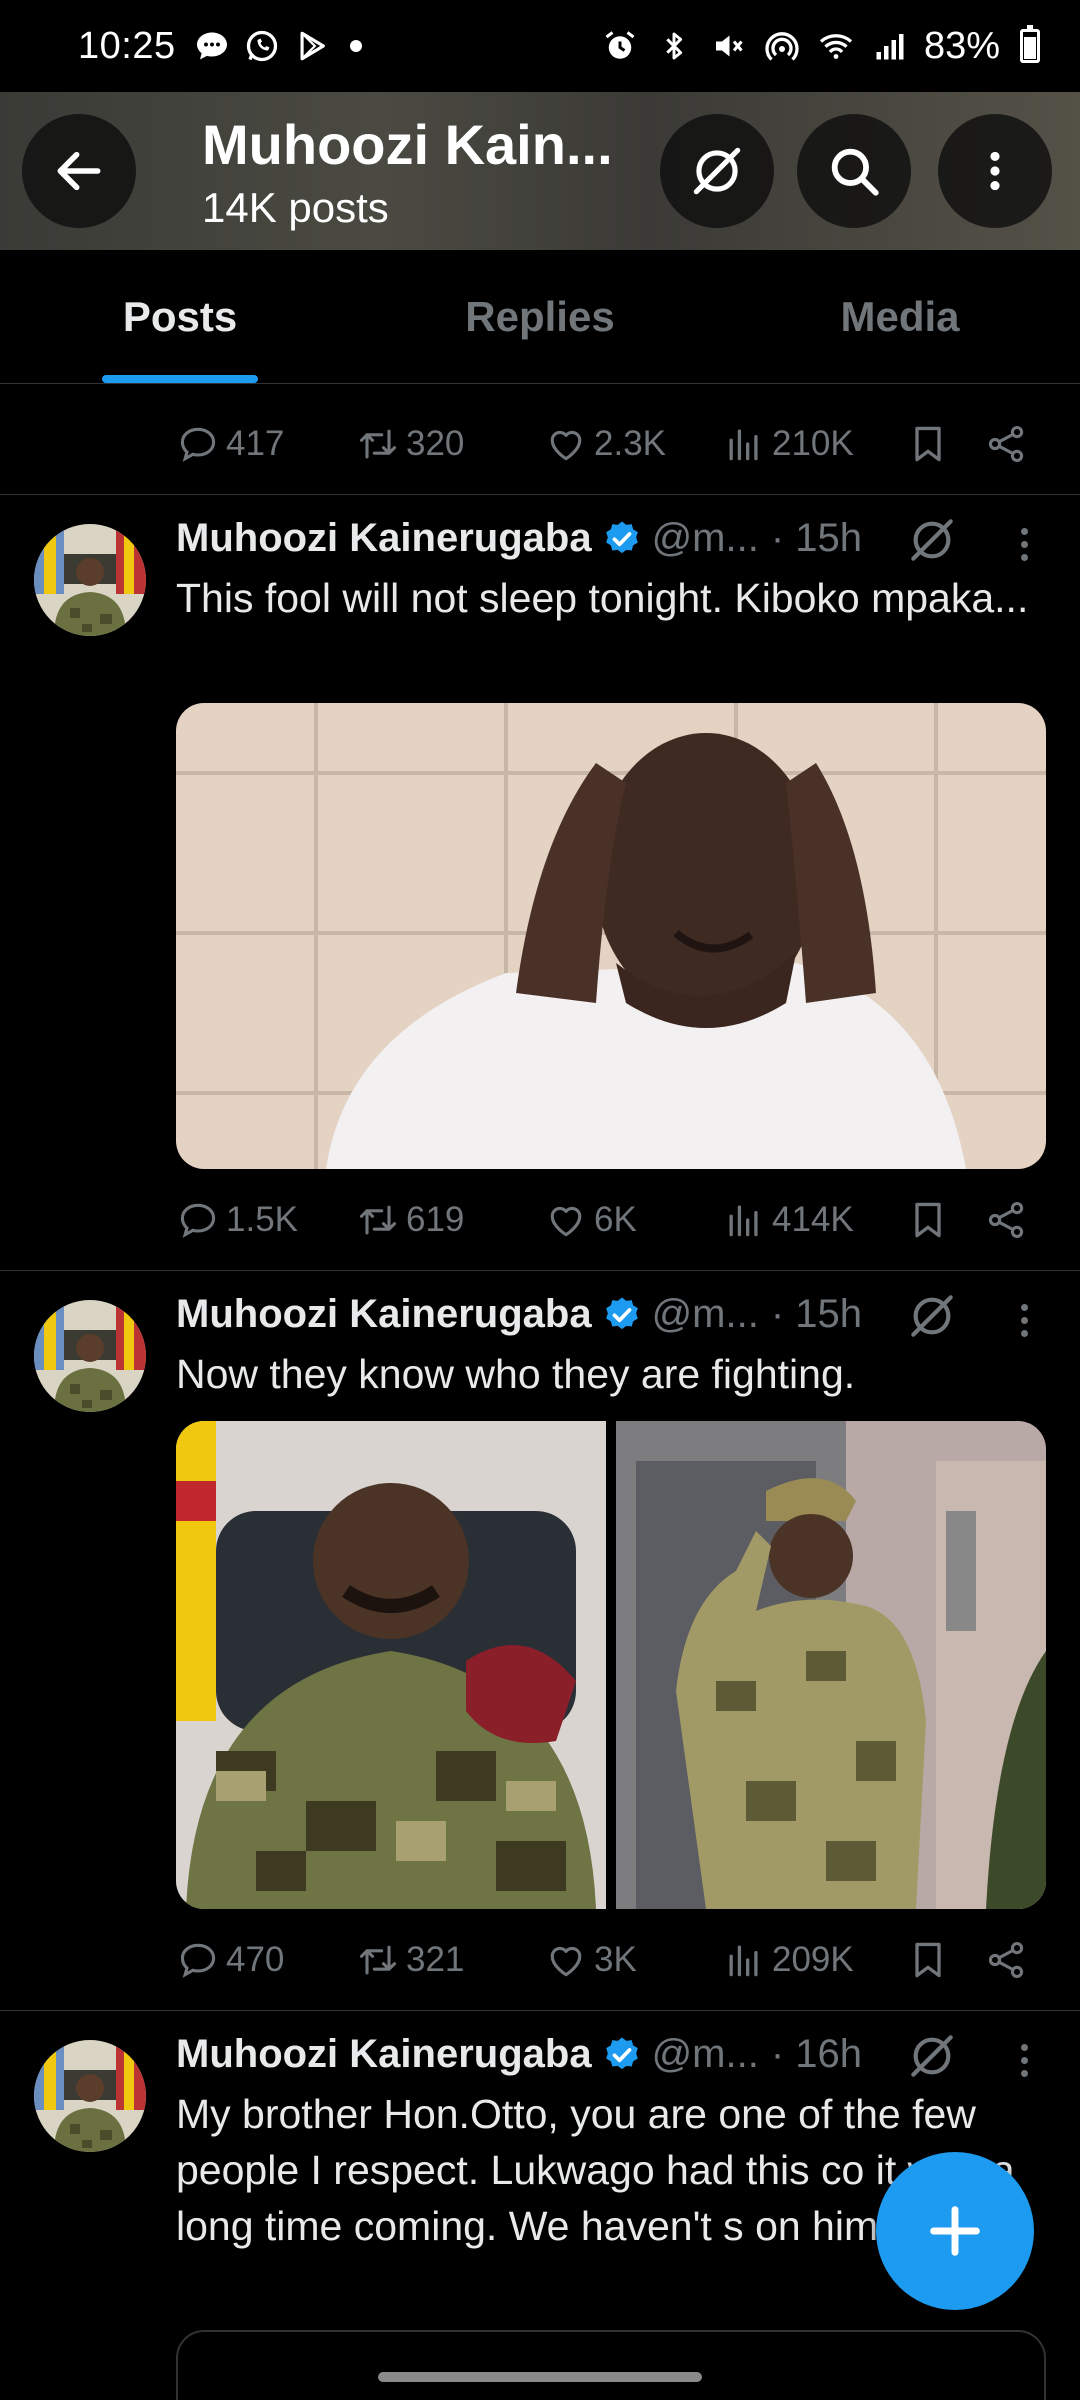 This screenshot has height=2400, width=1080. I want to click on reply-button: 1.5K, so click(237, 1220).